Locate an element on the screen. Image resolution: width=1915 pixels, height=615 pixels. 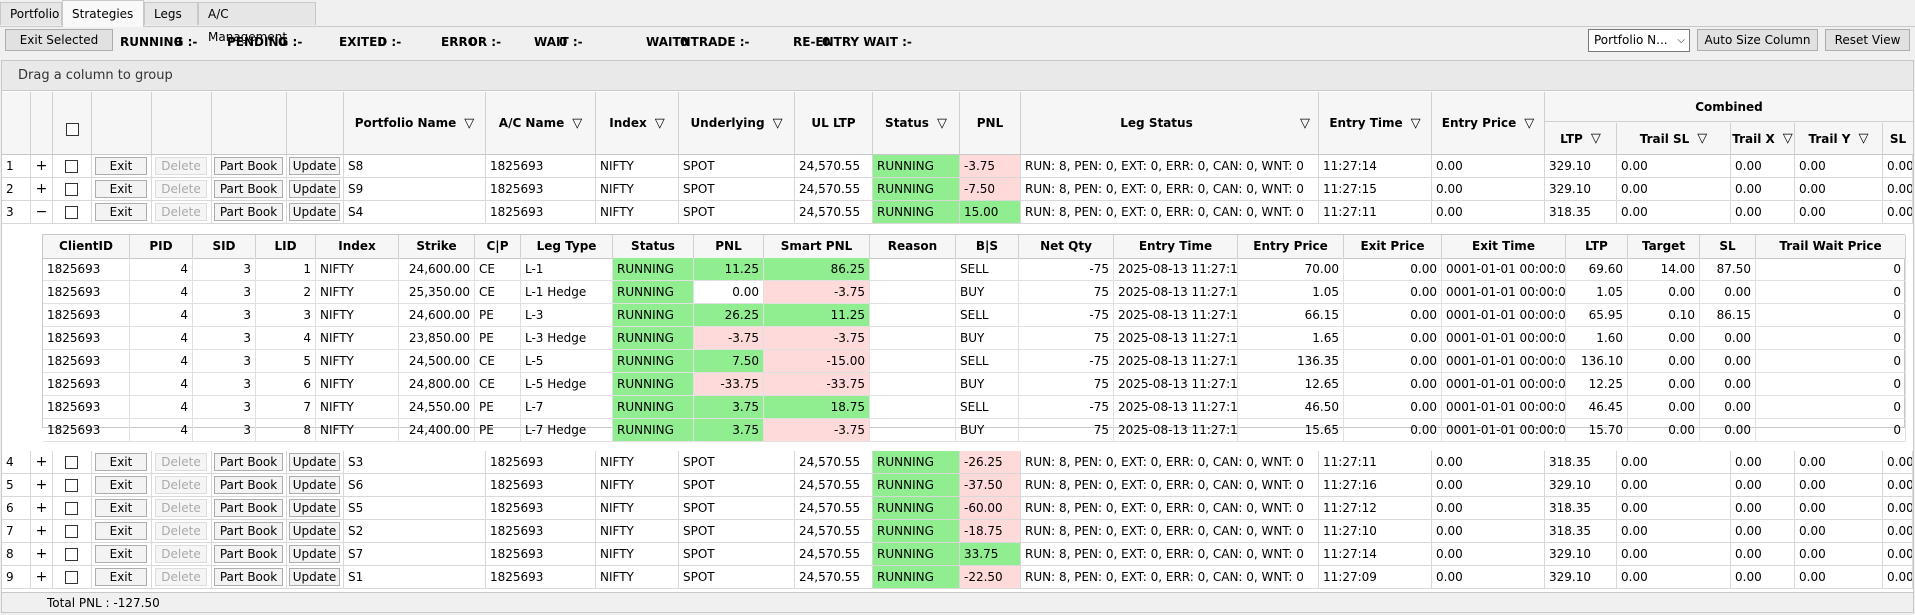
tab-strategies: Strategies is located at coordinates (103, 13).